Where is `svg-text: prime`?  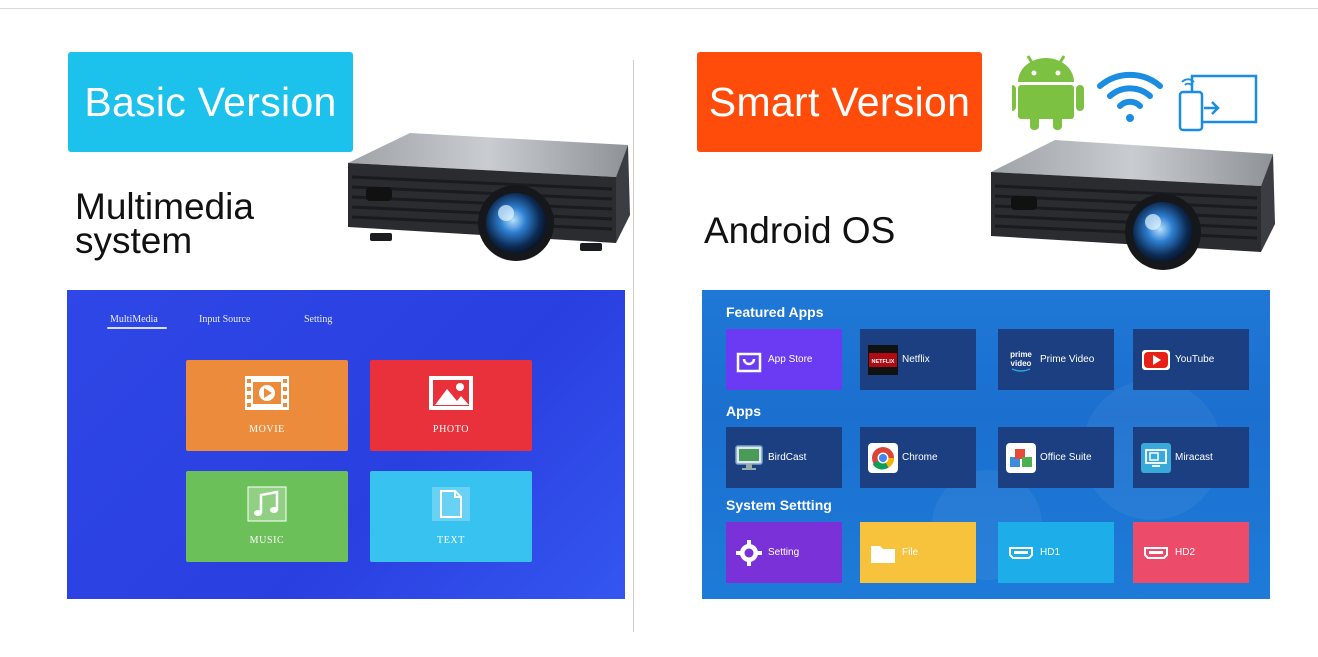
svg-text: prime is located at coordinates (1021, 354).